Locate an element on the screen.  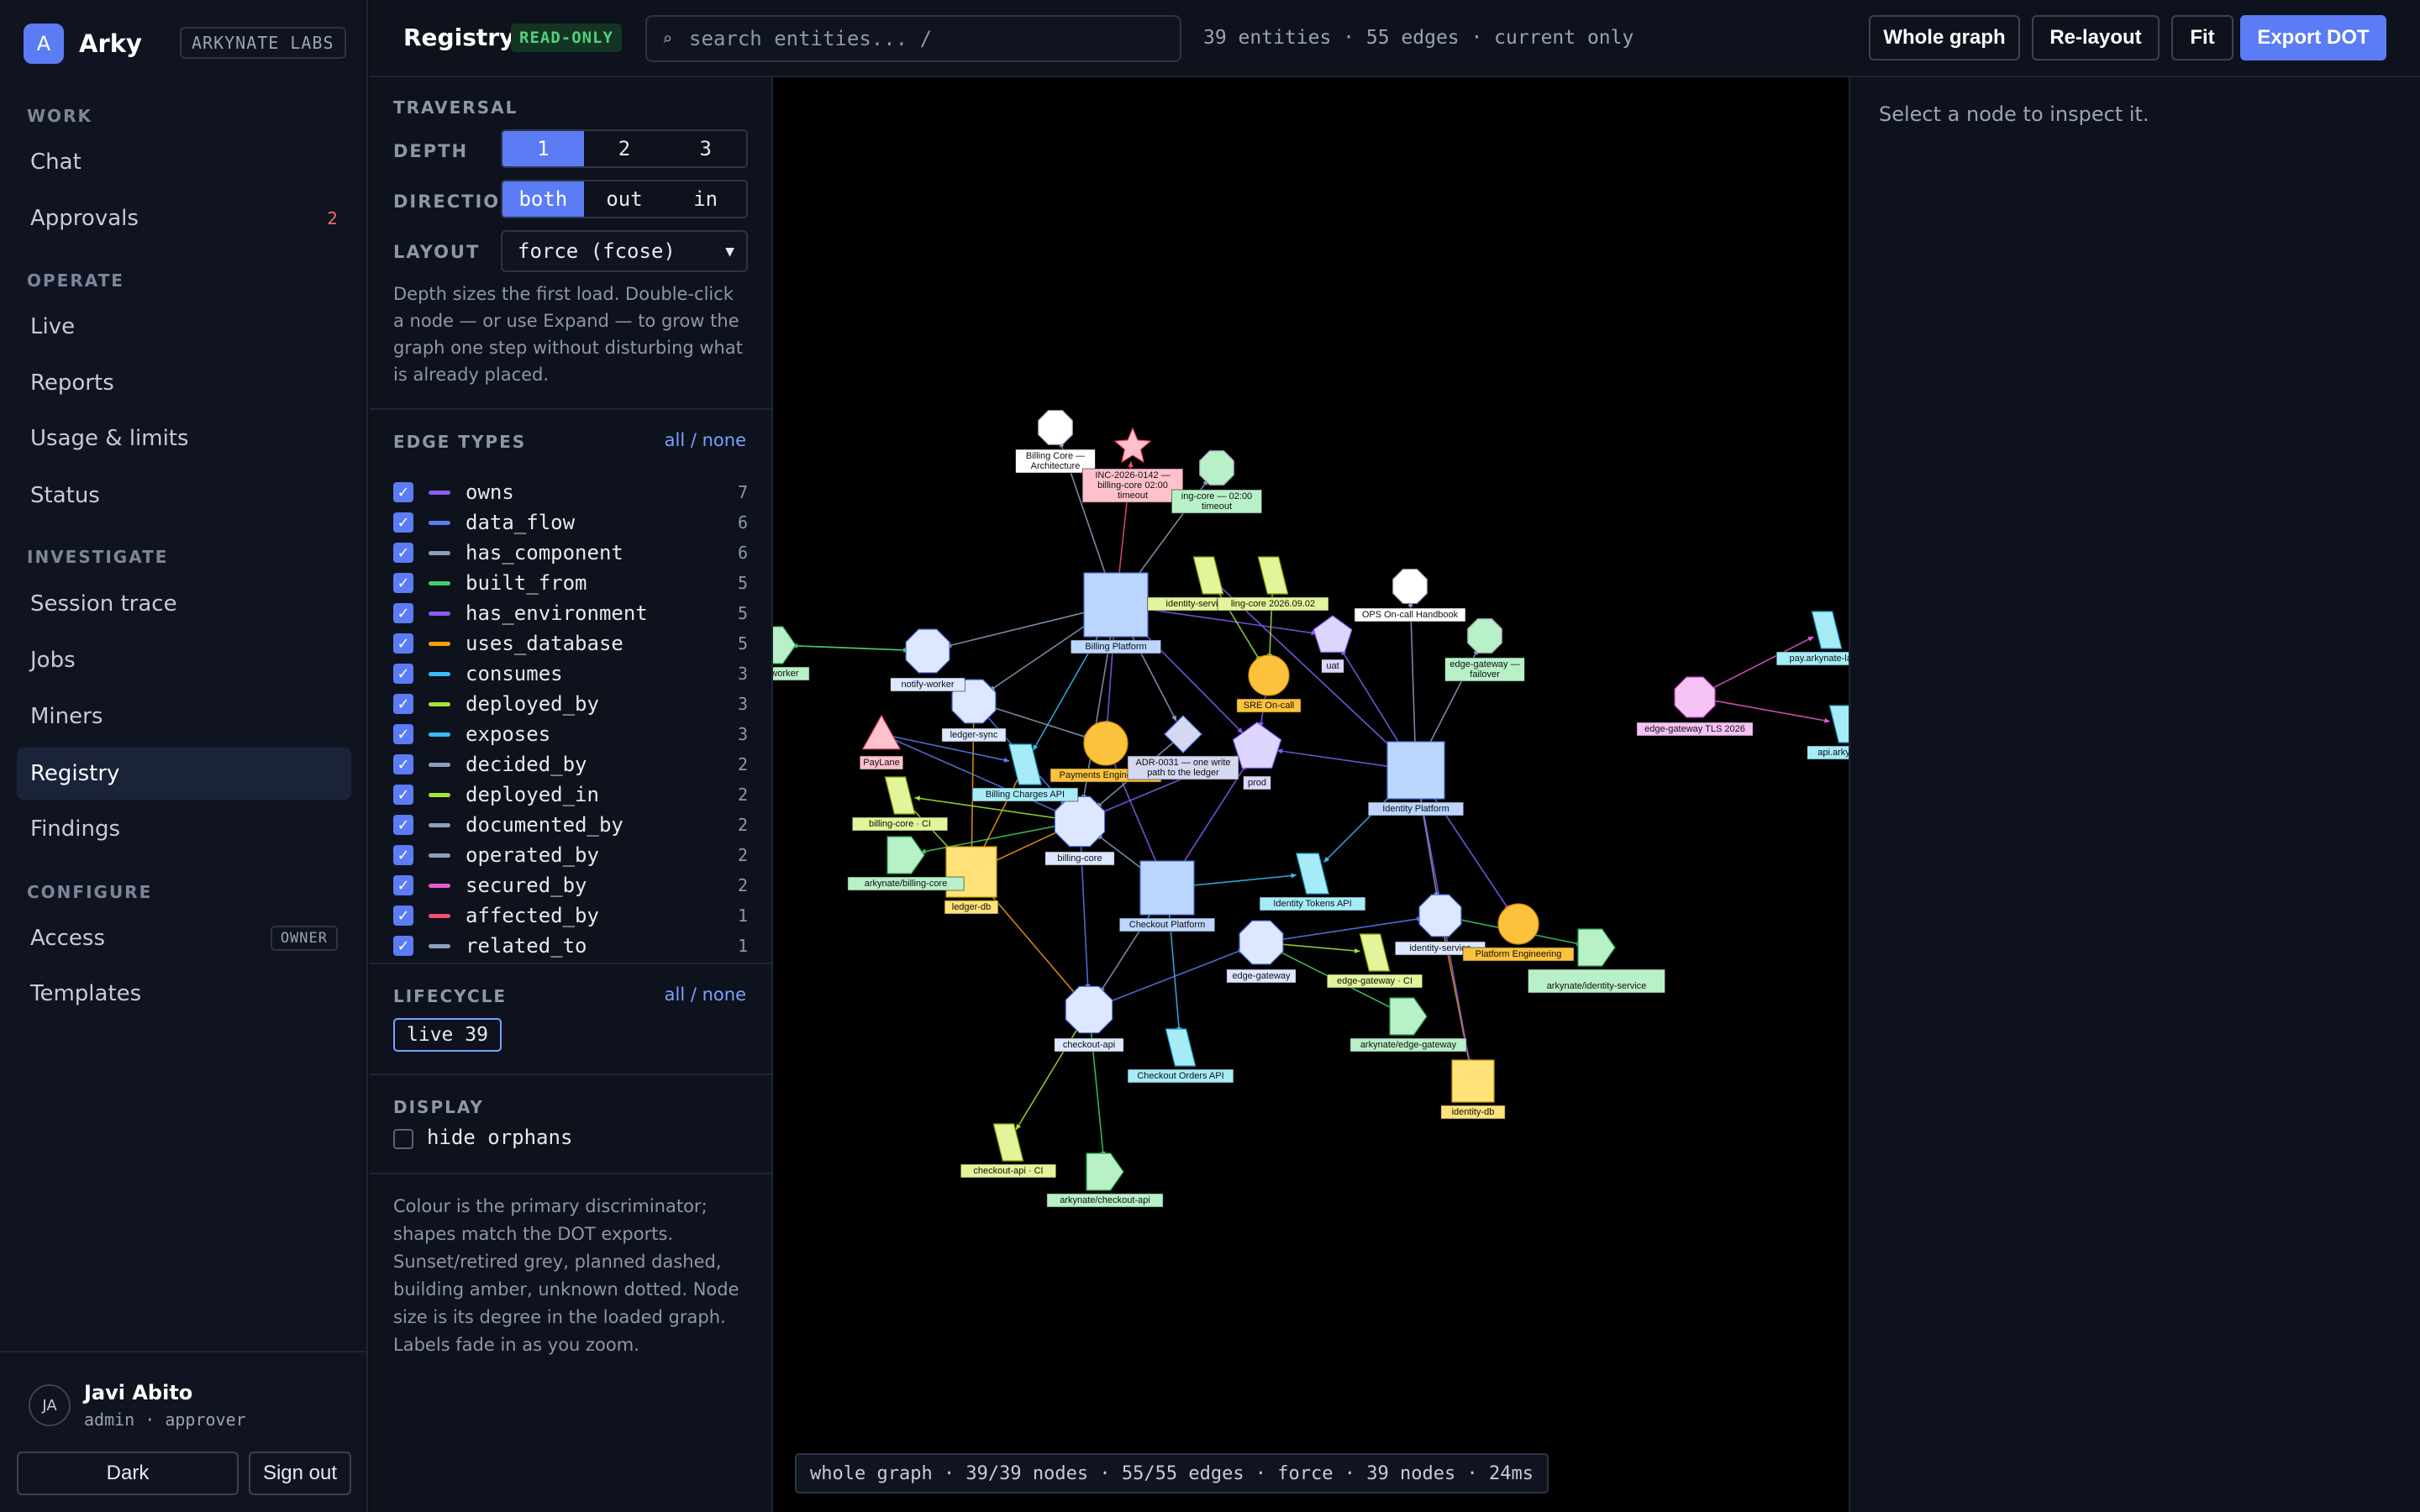
nav-item-live: Live is located at coordinates (184, 327).